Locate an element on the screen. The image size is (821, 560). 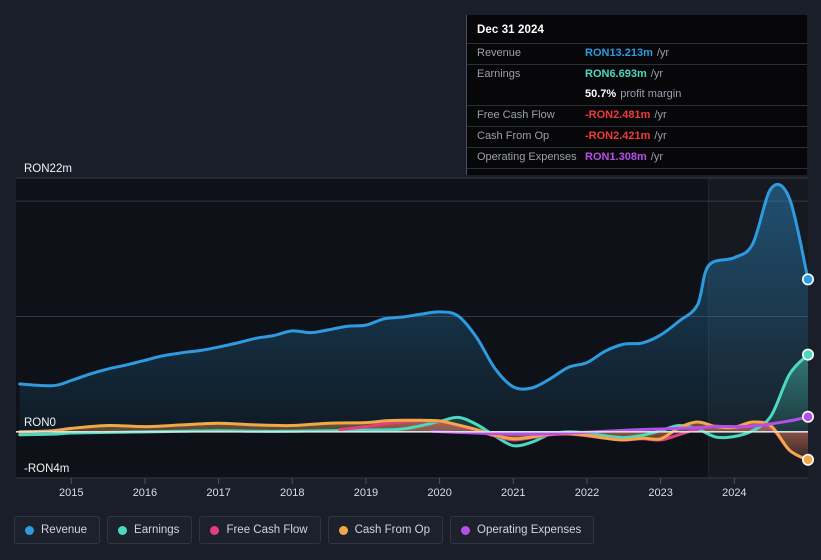
legend-item-operating-expenses: Operating Expenses is located at coordinates (522, 530).